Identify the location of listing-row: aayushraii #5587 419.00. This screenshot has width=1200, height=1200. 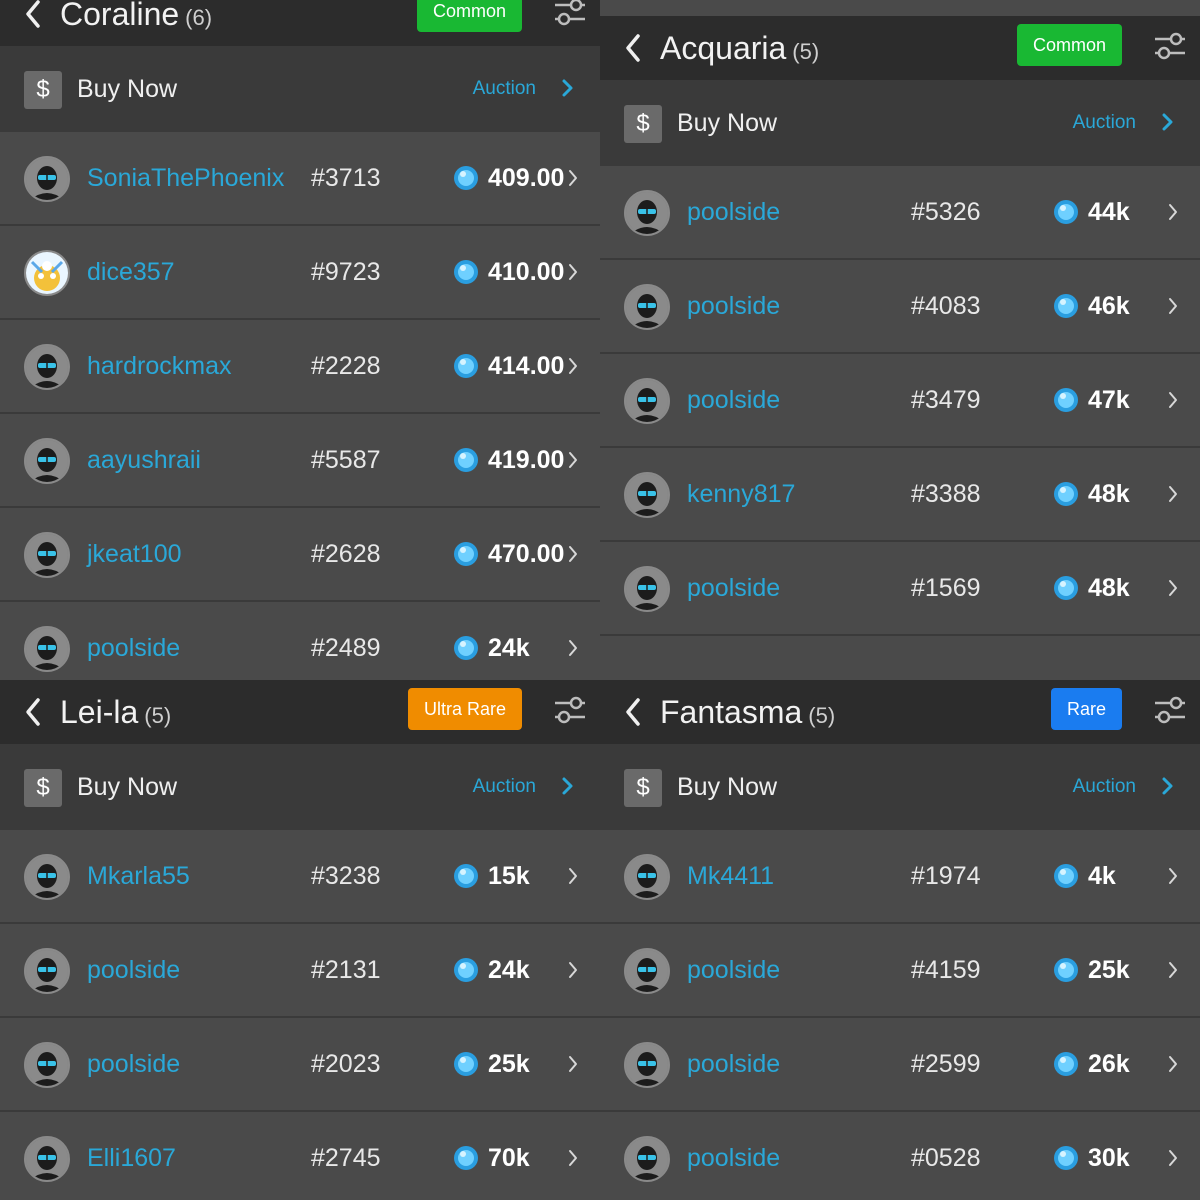
(300, 461).